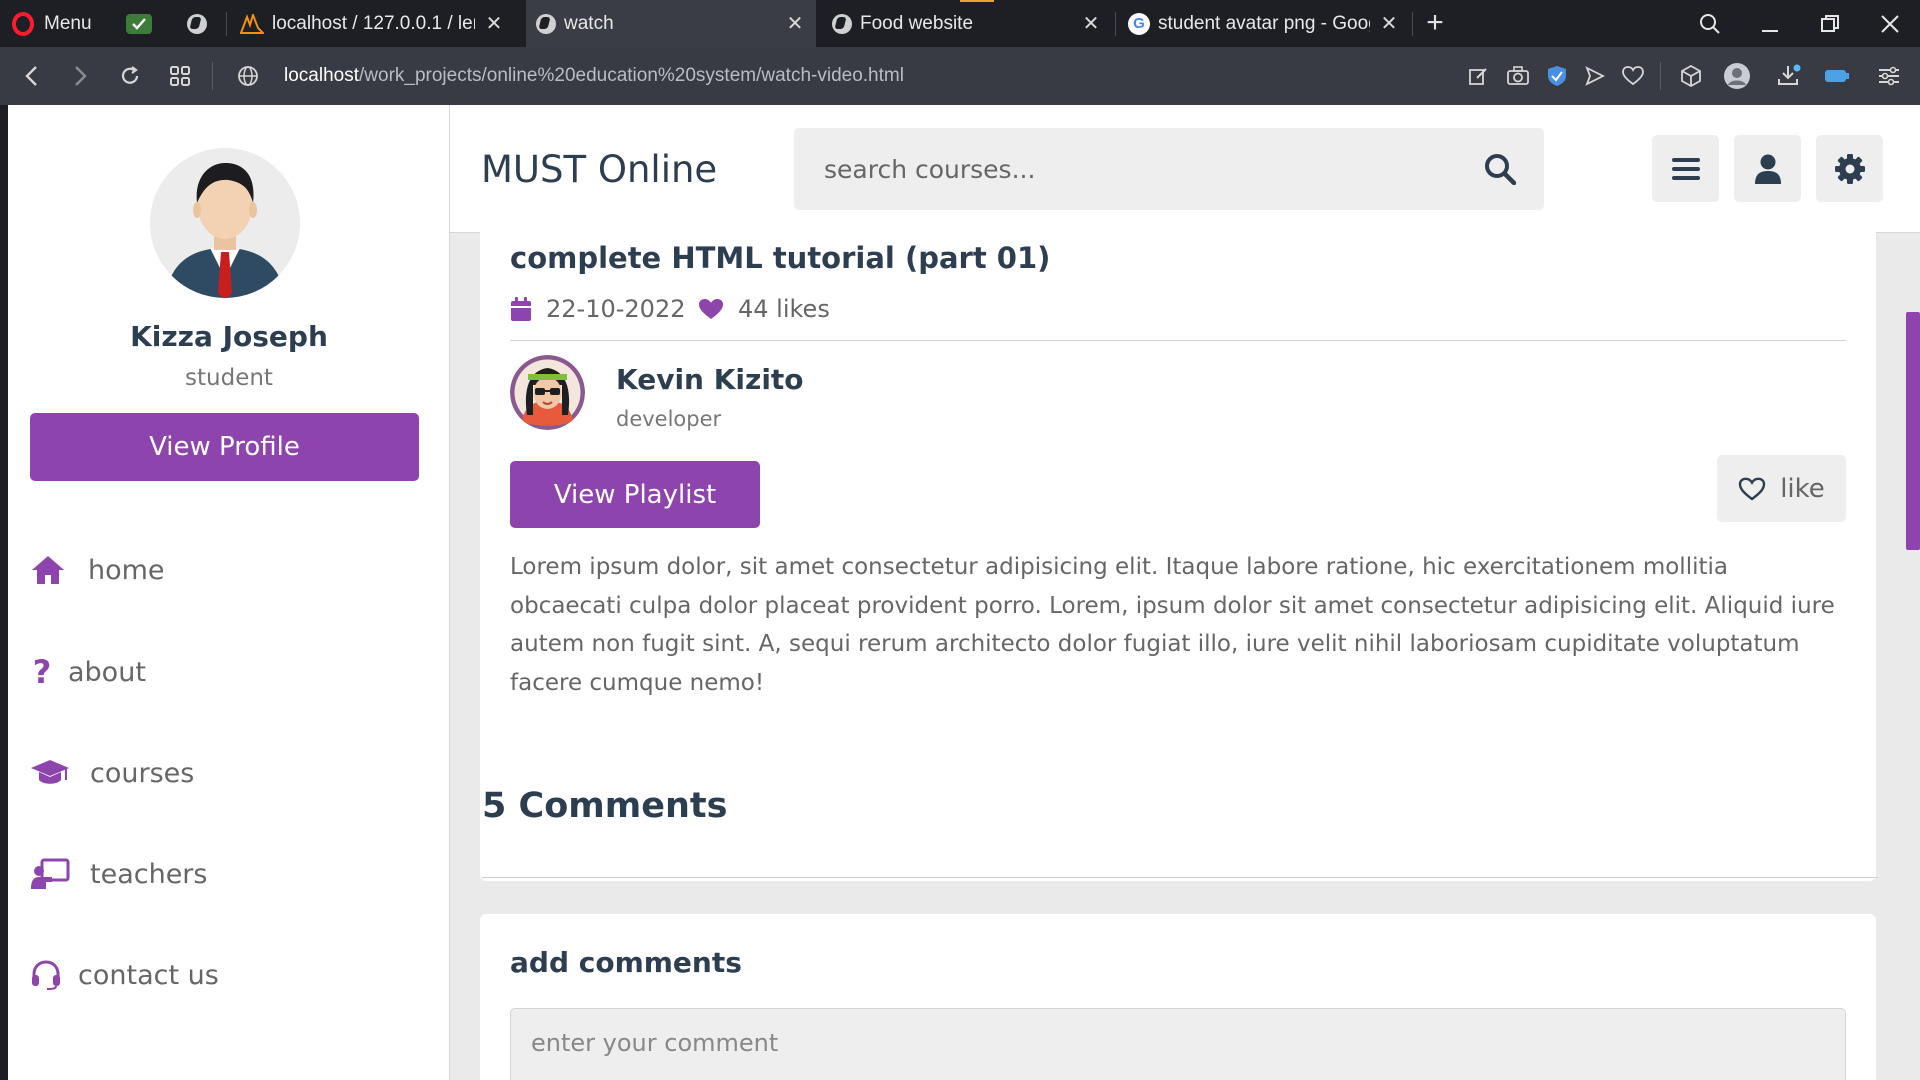 This screenshot has height=1080, width=1920. What do you see at coordinates (711, 309) in the screenshot?
I see `heart-icon` at bounding box center [711, 309].